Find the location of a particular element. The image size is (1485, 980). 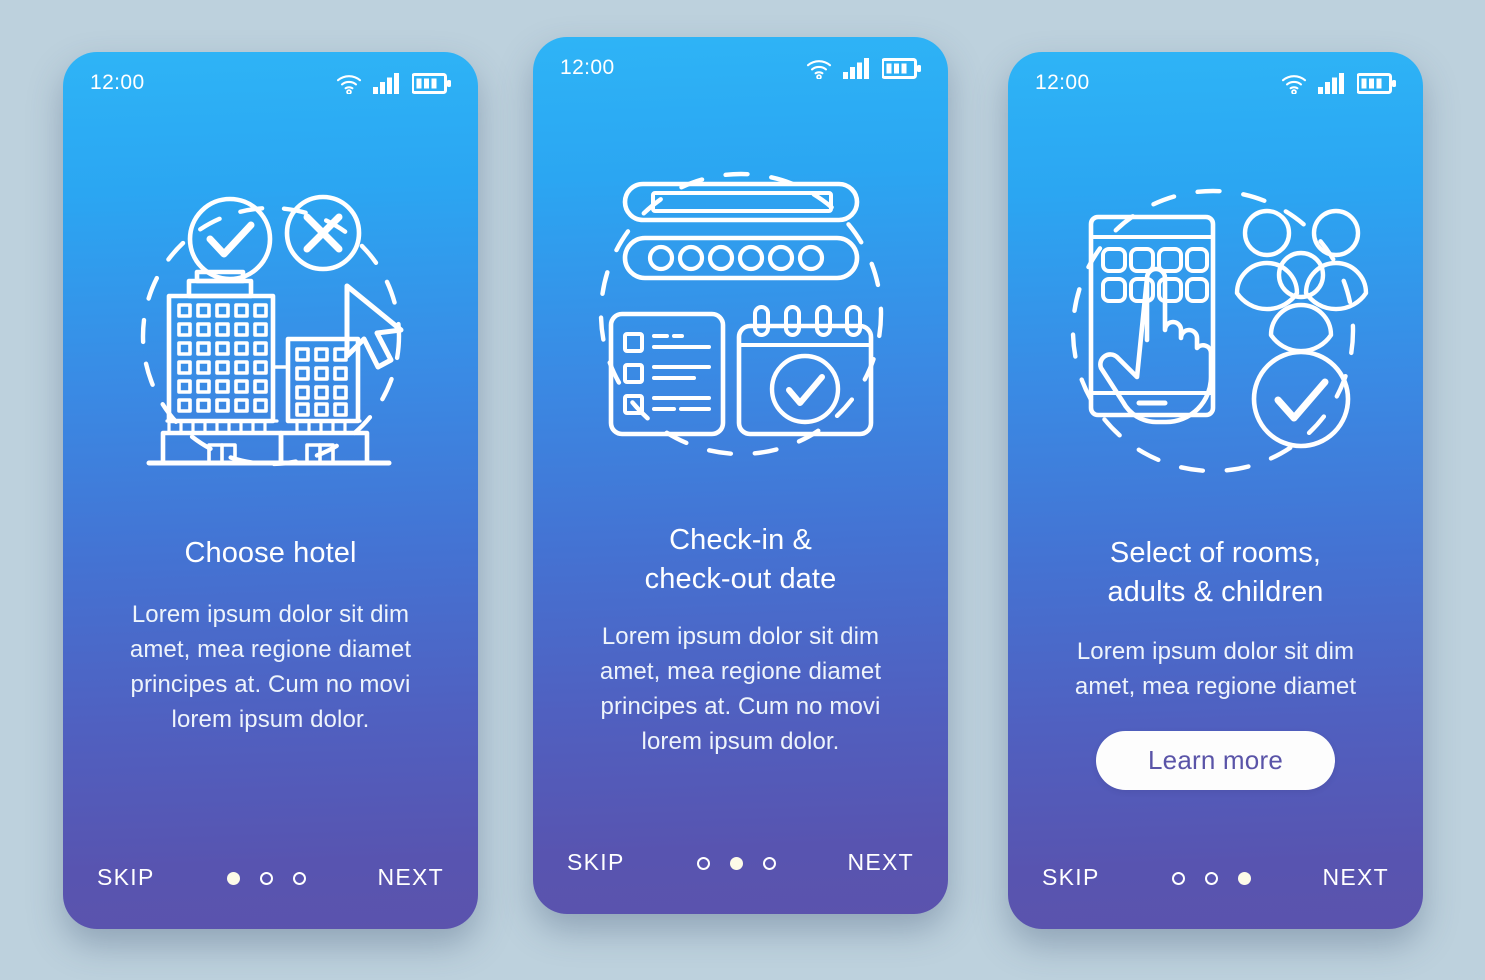

page-title: Check-in & check-out date is located at coordinates (740, 559).